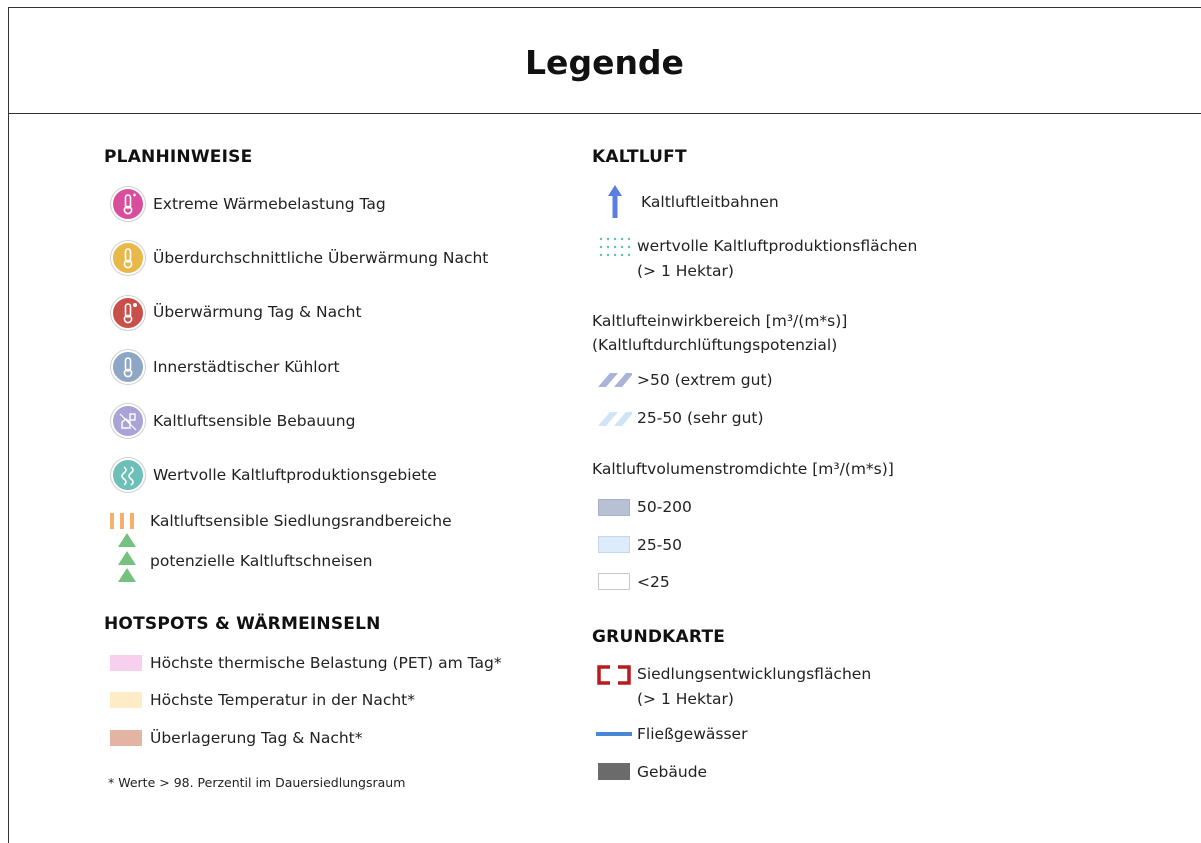 The height and width of the screenshot is (843, 1201). Describe the element at coordinates (743, 469) in the screenshot. I see `section-title: Kaltluftvolumenstromdichte [m³/(m*s)]` at that location.